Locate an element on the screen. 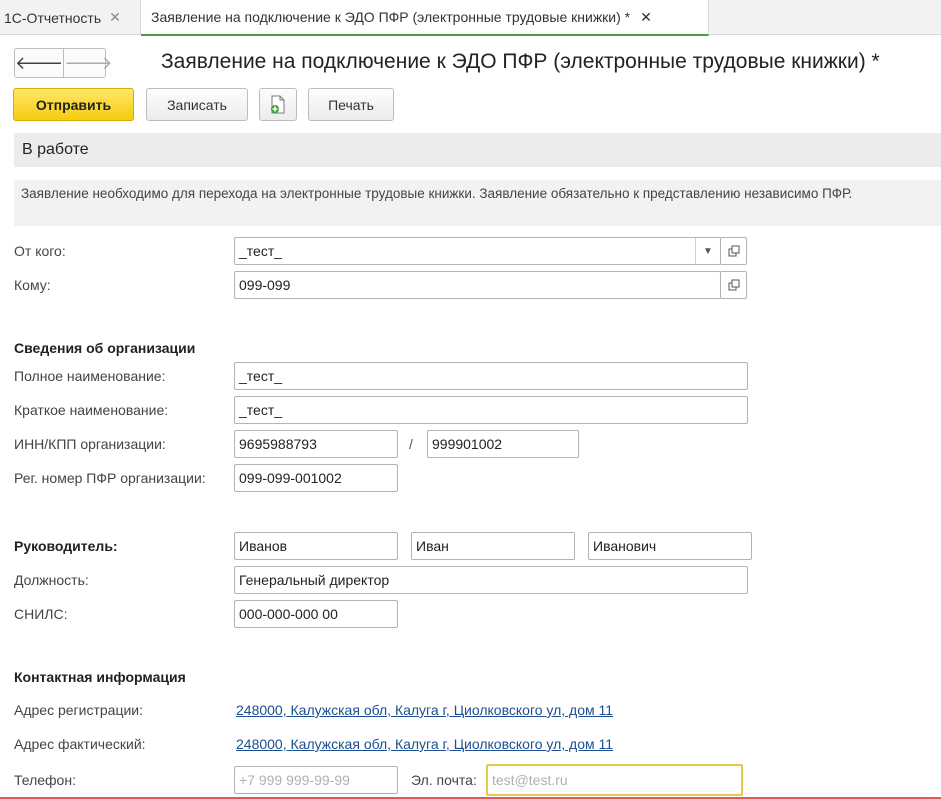  save-document-button is located at coordinates (278, 104).